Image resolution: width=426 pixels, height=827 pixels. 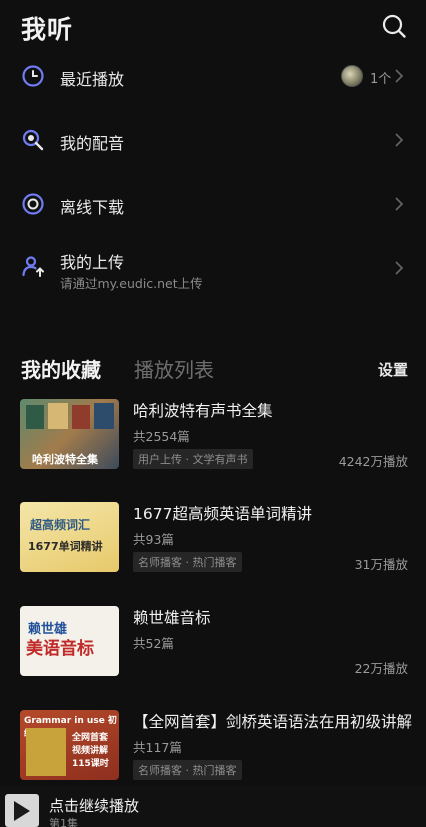 I want to click on item-count: 共52篇, so click(x=153, y=643).